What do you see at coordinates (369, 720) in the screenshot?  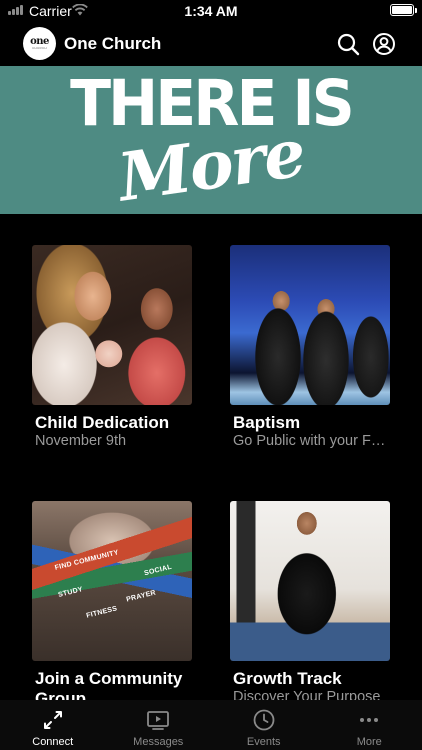 I see `more-dots-icon` at bounding box center [369, 720].